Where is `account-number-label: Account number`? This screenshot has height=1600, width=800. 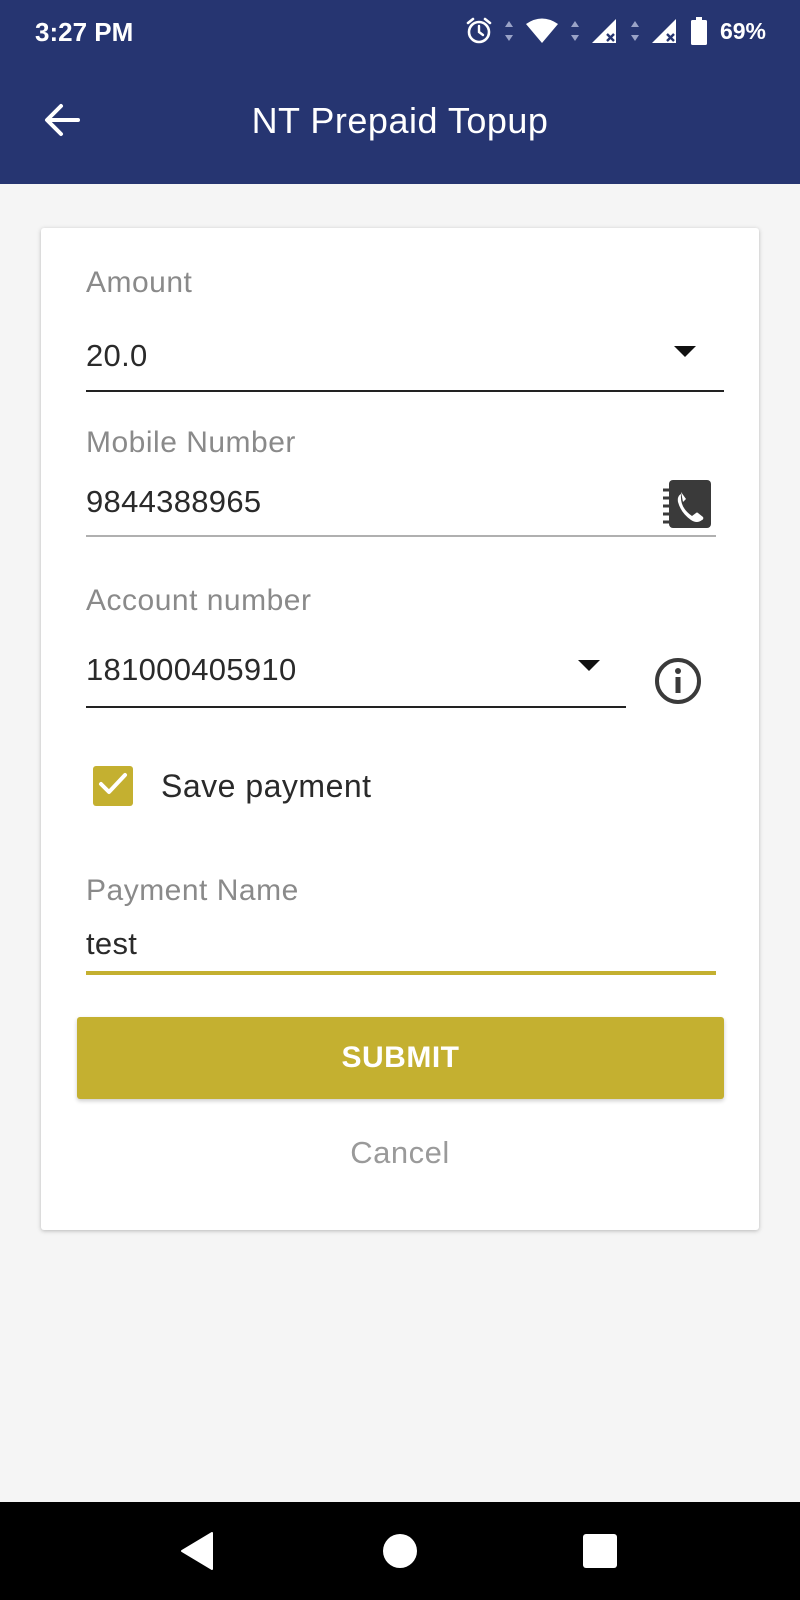 account-number-label: Account number is located at coordinates (199, 600).